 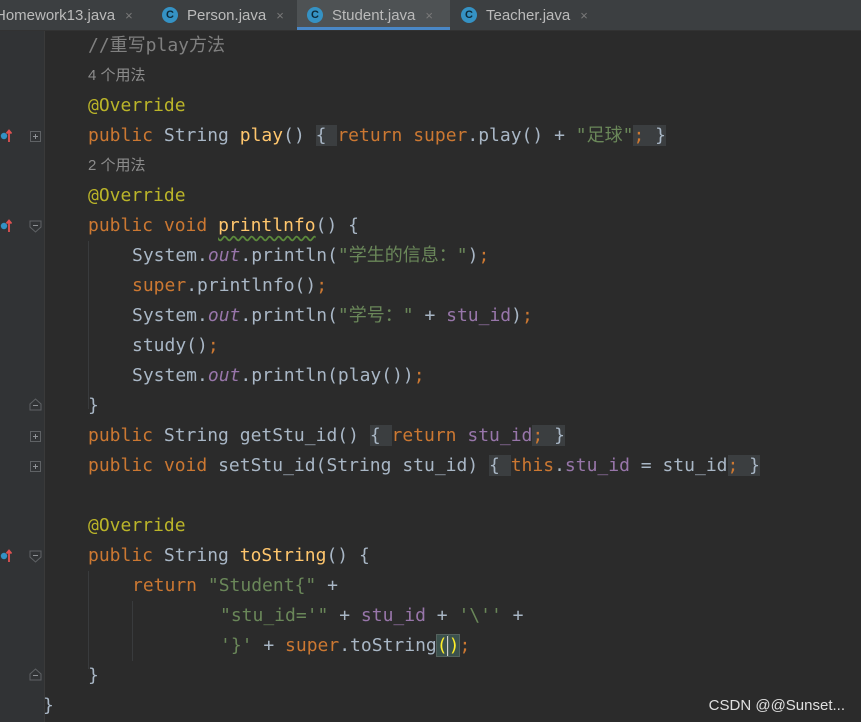 I want to click on code-line-print-play: System.out.println(play());, so click(x=278, y=376).